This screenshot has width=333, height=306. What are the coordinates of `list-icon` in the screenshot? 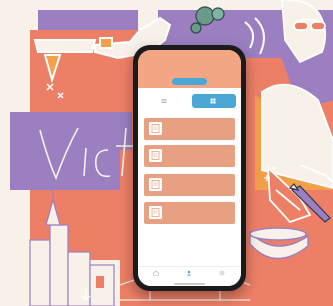 It's located at (163, 101).